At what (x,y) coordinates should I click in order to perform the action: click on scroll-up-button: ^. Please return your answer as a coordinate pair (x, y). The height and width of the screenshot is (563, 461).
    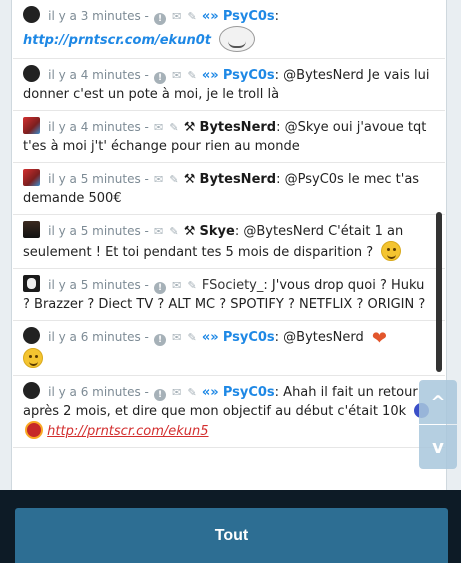
    Looking at the image, I should click on (438, 402).